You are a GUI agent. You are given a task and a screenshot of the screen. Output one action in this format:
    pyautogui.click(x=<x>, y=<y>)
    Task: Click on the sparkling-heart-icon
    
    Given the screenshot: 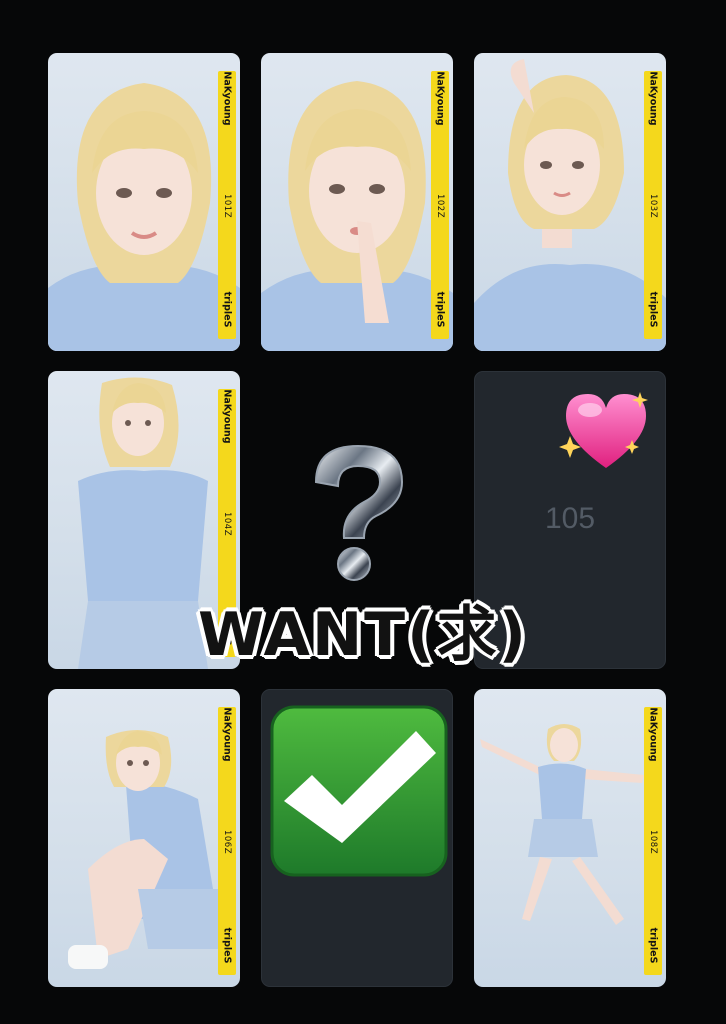 What is the action you would take?
    pyautogui.click(x=603, y=430)
    